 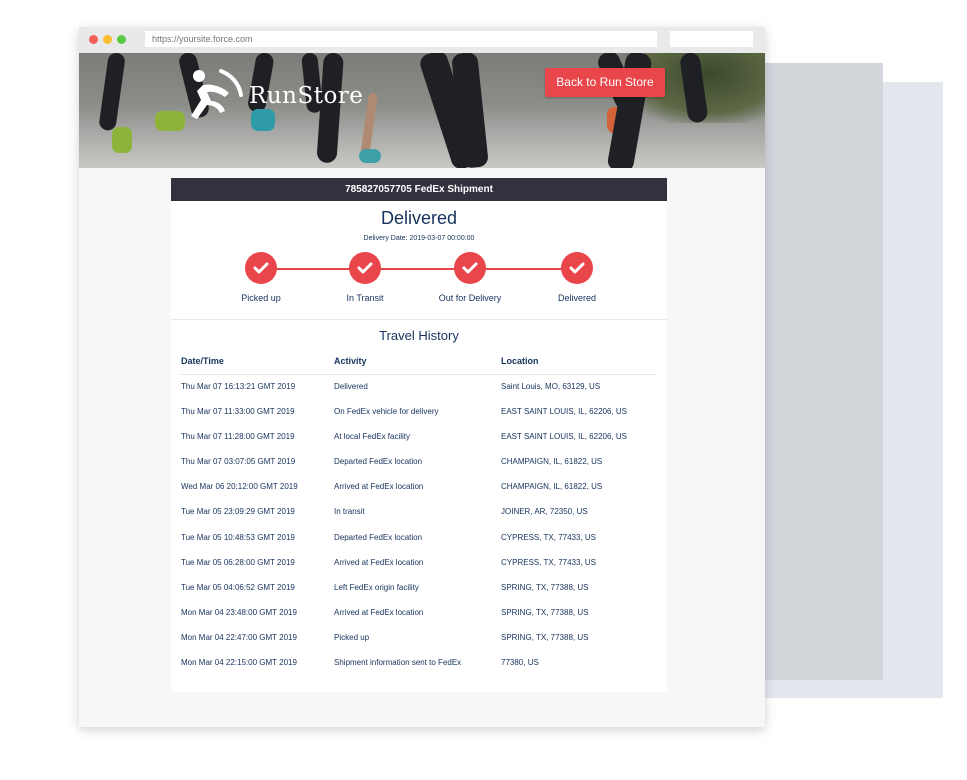 I want to click on shipment-status: Delivered, so click(x=419, y=218).